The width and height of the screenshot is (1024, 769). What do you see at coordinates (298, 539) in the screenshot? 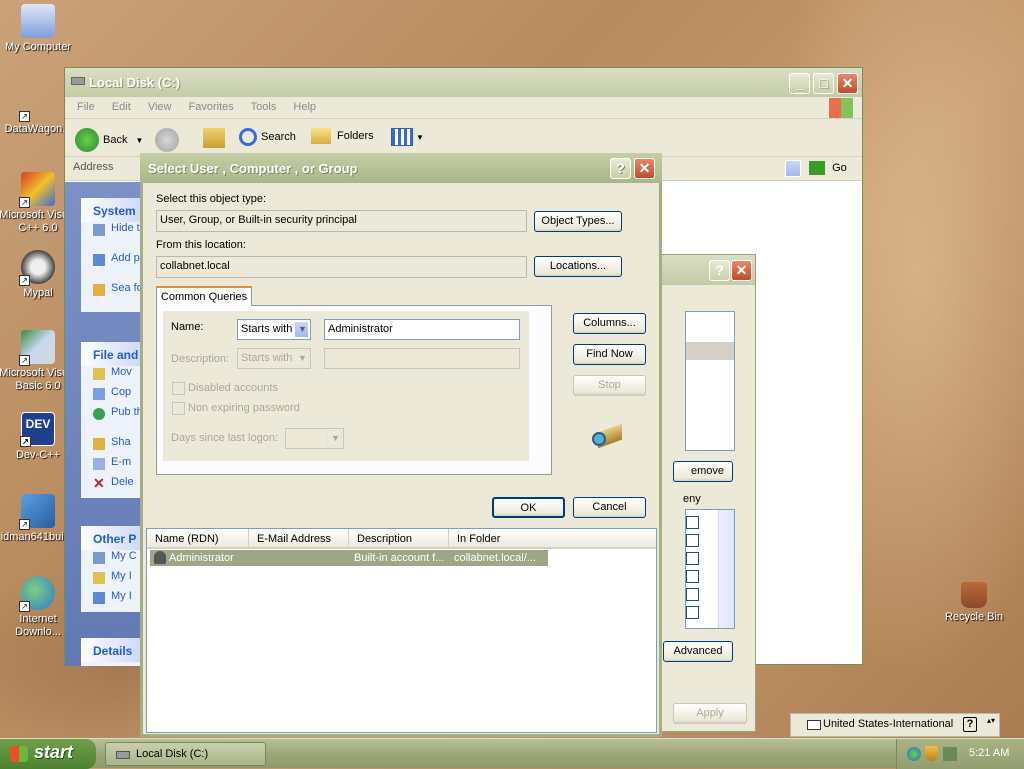
I see `column-header-email: E-Mail Address` at bounding box center [298, 539].